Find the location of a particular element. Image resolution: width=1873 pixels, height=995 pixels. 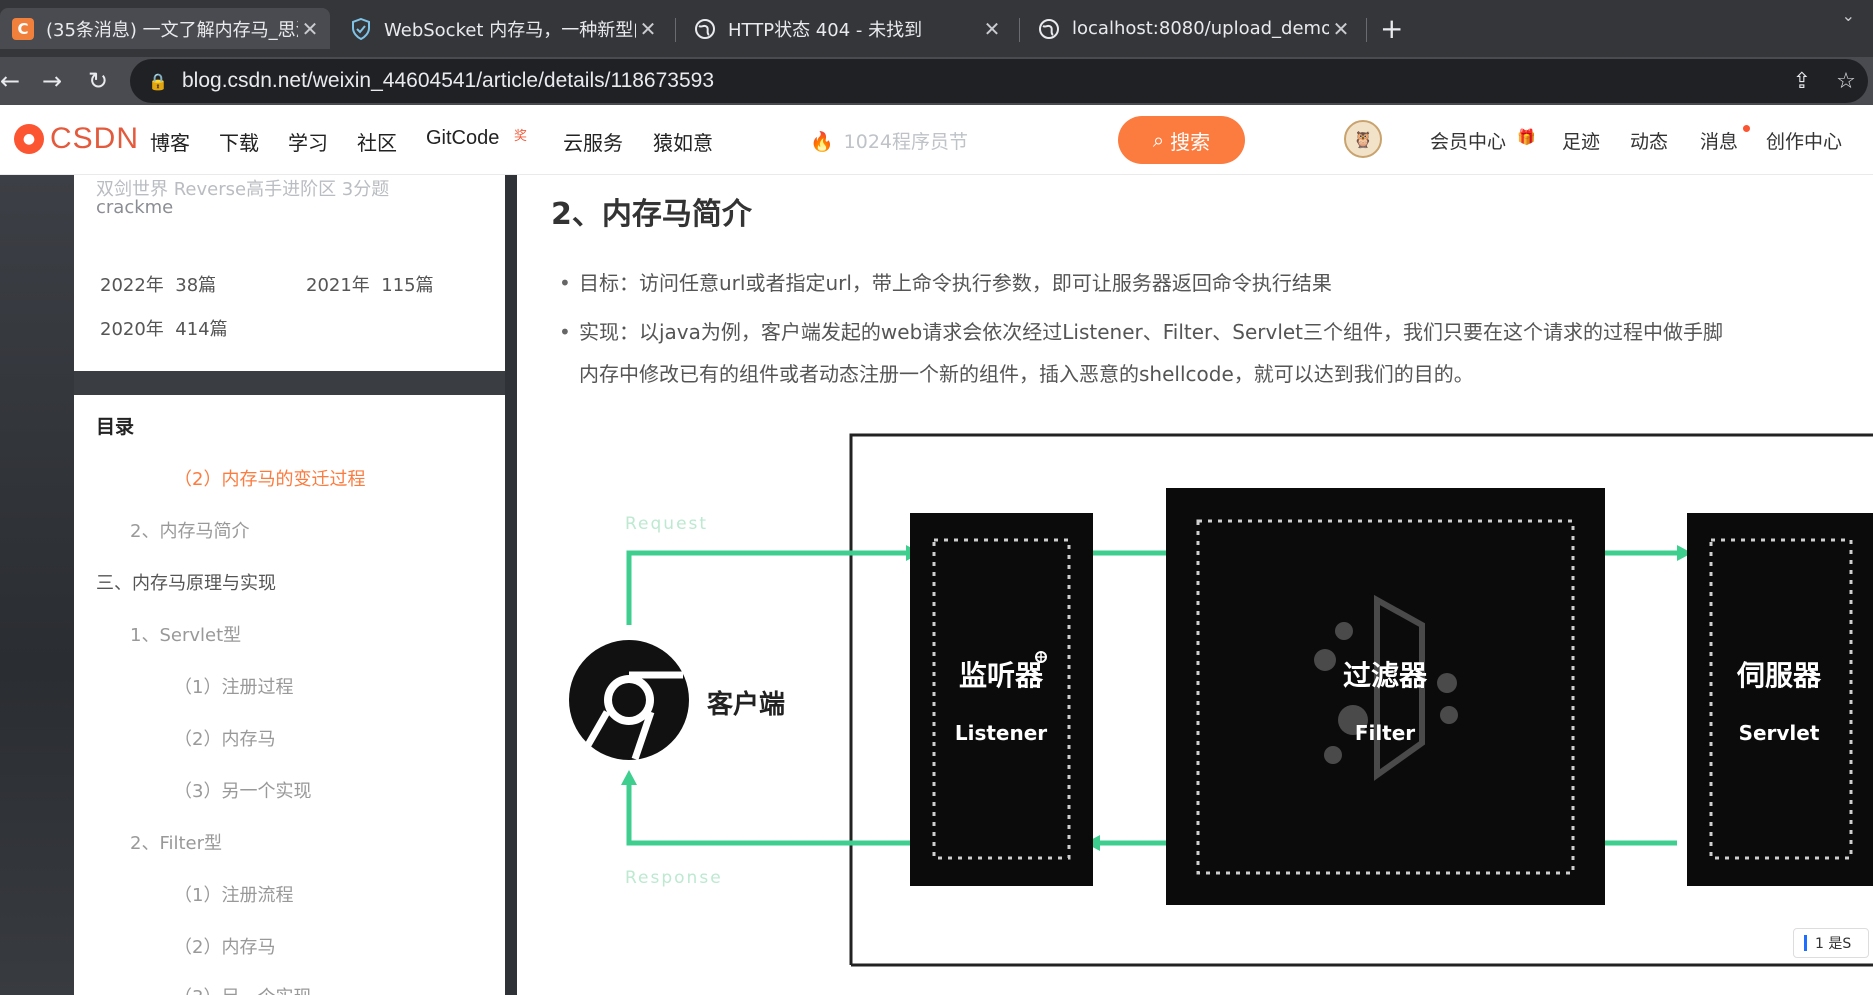

nav-learn: 学习 is located at coordinates (308, 141).